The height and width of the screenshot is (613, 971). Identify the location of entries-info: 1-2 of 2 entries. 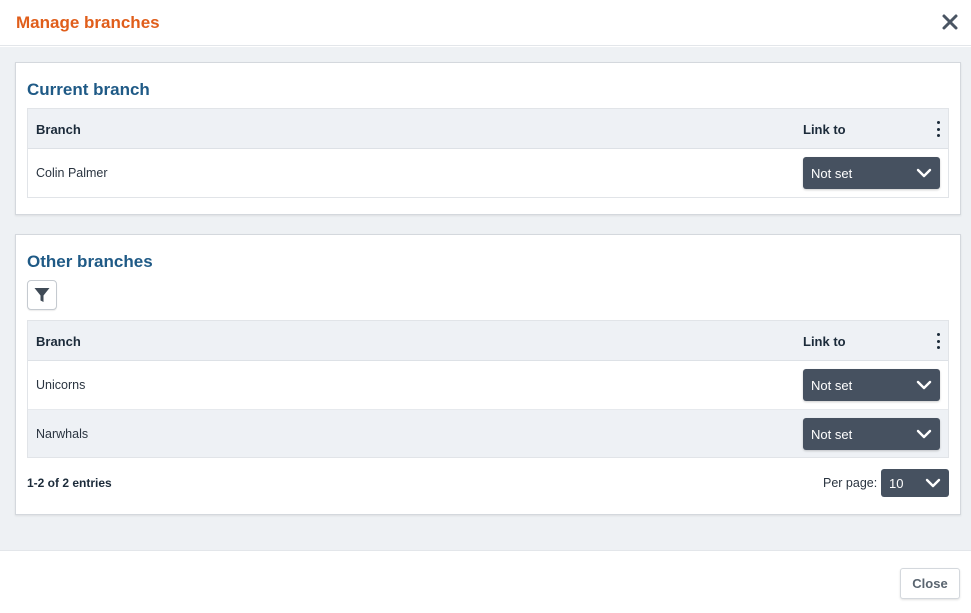
(69, 483).